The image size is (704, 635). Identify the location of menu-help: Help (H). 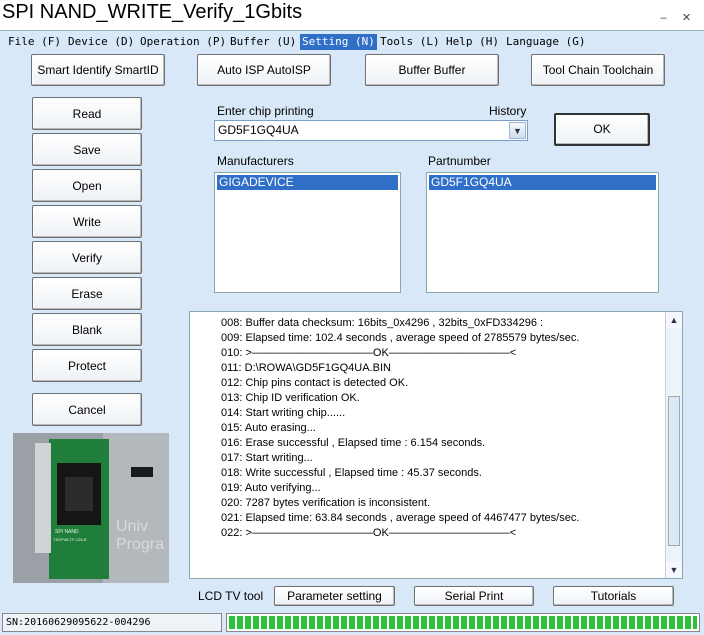
(472, 42).